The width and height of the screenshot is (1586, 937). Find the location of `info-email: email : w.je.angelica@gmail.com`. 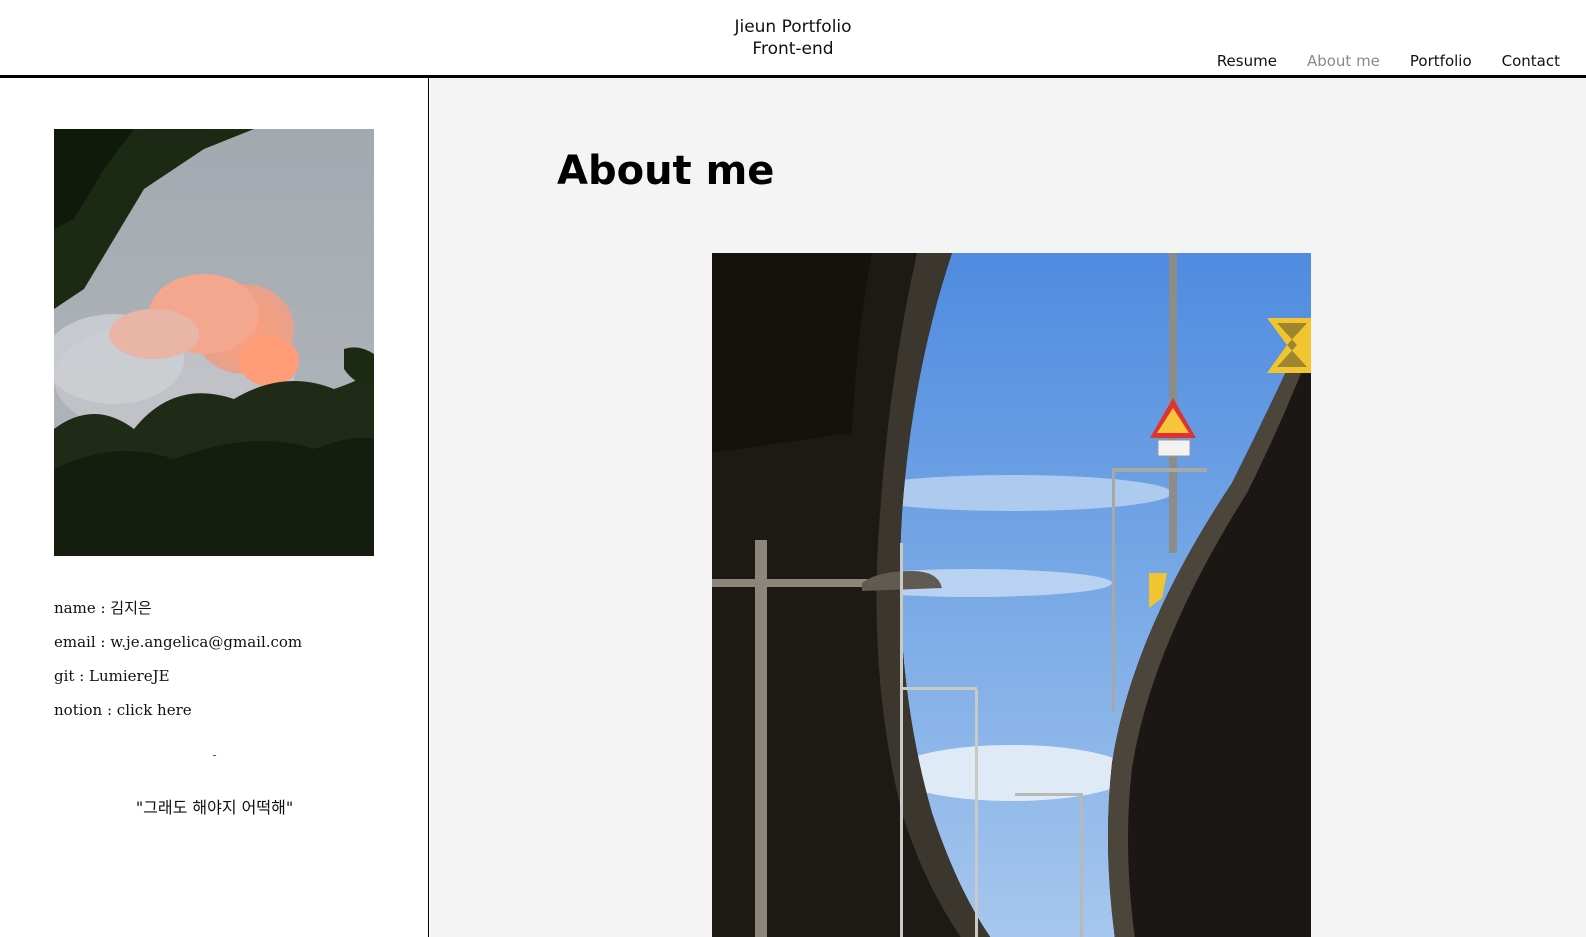

info-email: email : w.je.angelica@gmail.com is located at coordinates (178, 642).